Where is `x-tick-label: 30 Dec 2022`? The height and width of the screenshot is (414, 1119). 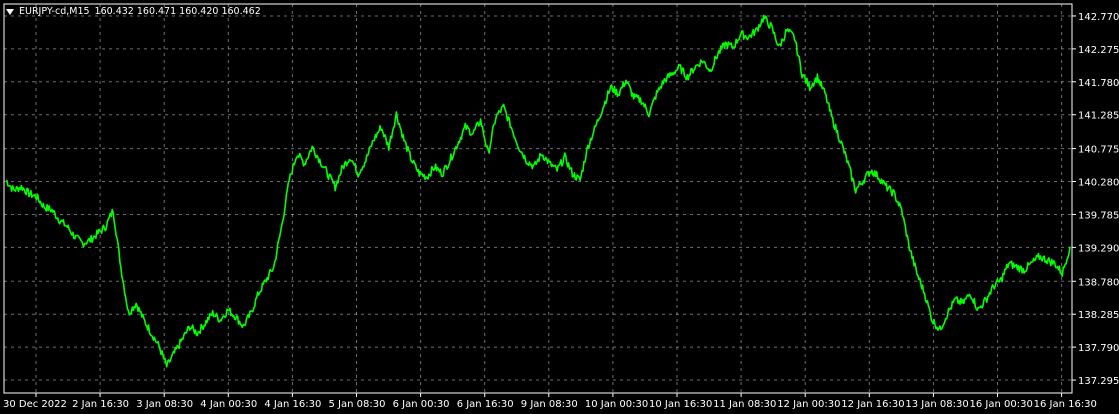 x-tick-label: 30 Dec 2022 is located at coordinates (35, 404).